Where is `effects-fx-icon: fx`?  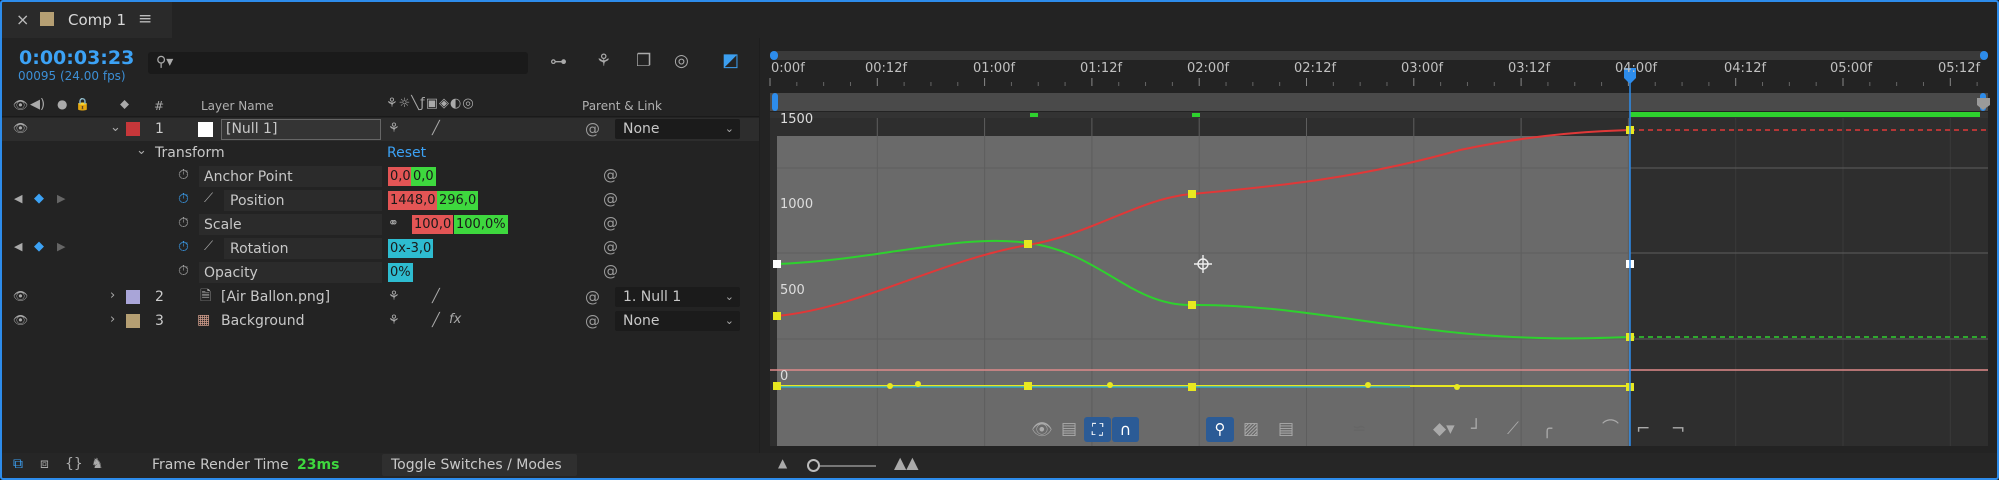
effects-fx-icon: fx is located at coordinates (455, 319).